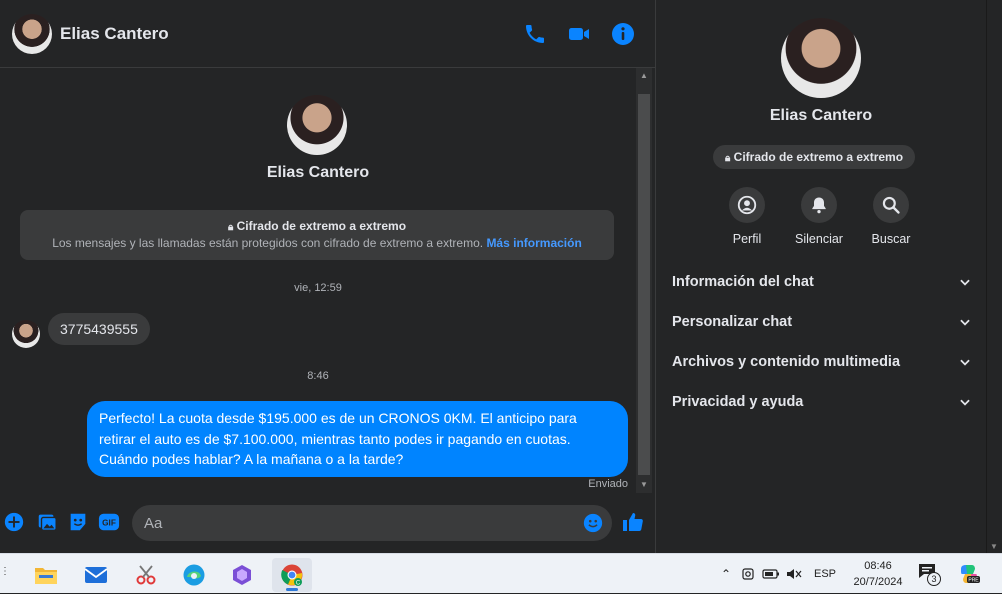 This screenshot has width=1002, height=594. What do you see at coordinates (501, 573) in the screenshot?
I see `taskbar: ⋮ C ⌃ ESP 08:46 20/7/2024 3 PRE` at bounding box center [501, 573].